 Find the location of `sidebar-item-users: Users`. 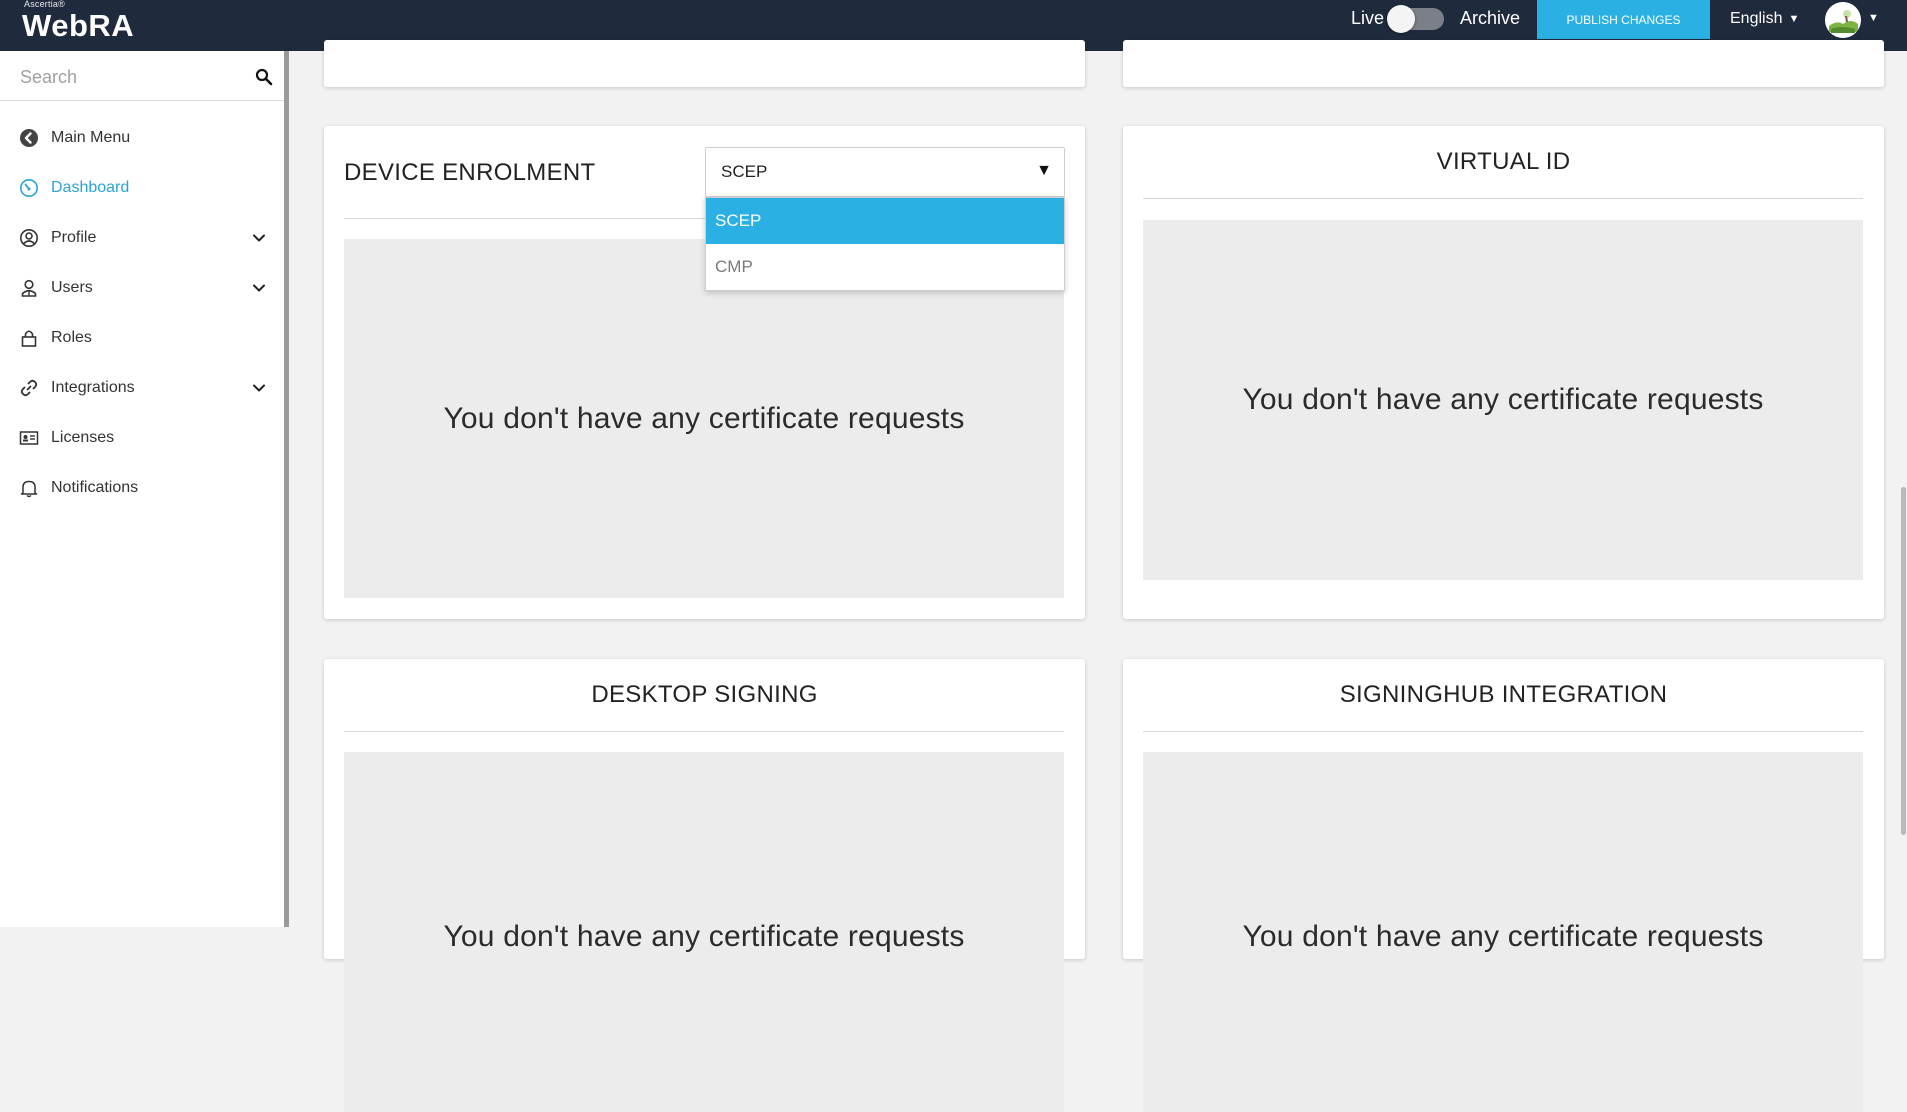

sidebar-item-users: Users is located at coordinates (142, 288).